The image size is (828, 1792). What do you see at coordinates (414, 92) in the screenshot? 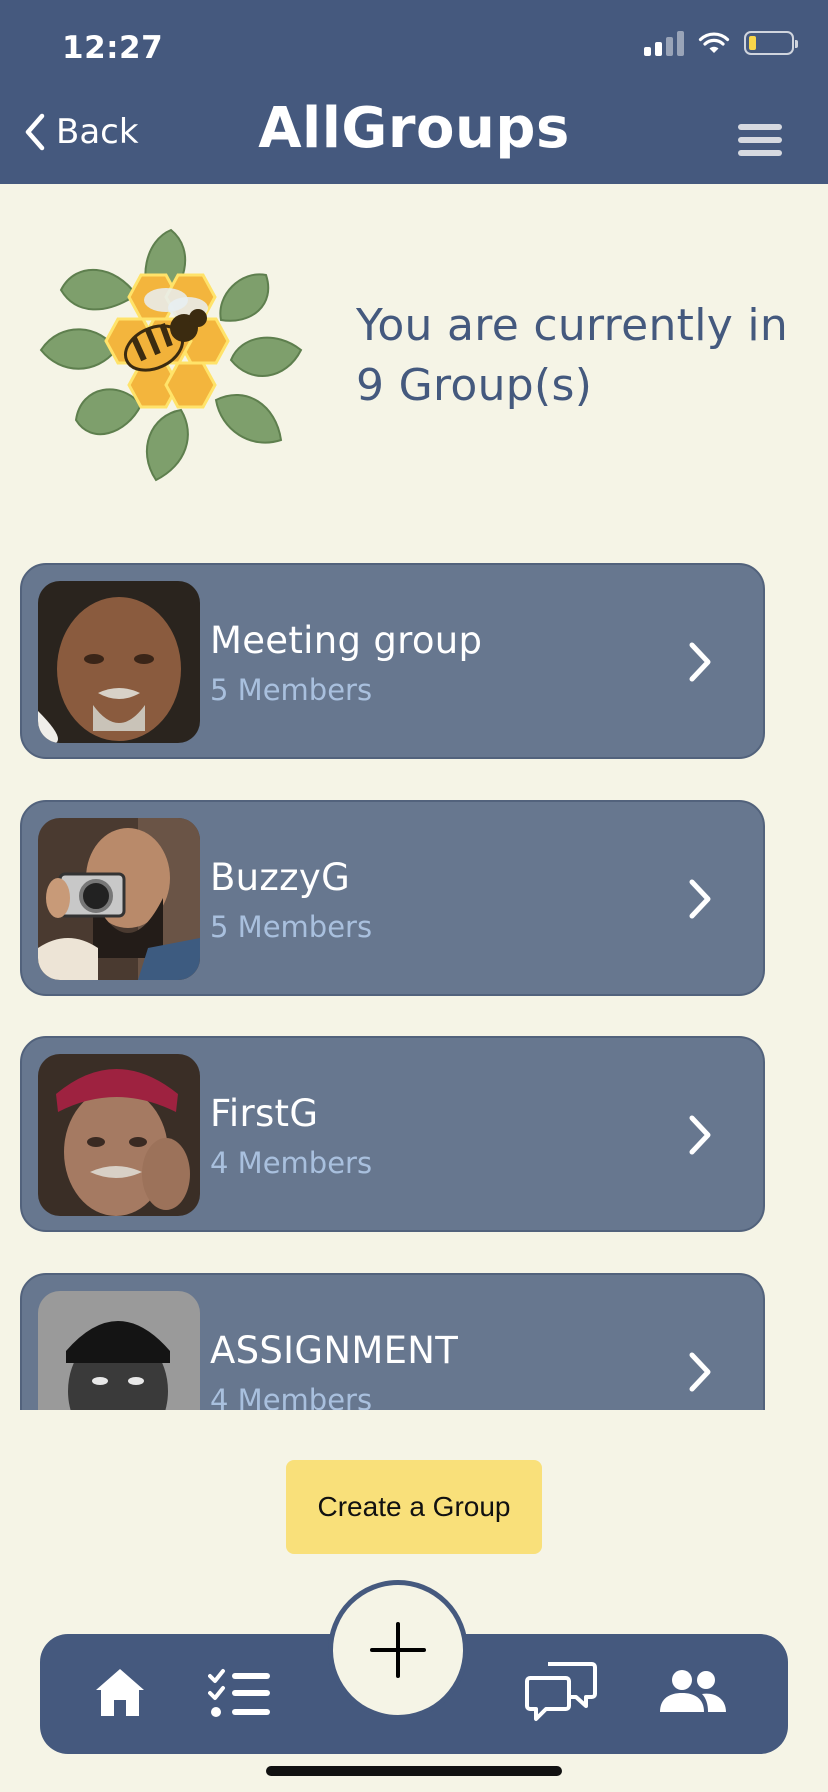
I see `app-header: 12:27 Back AllGroups` at bounding box center [414, 92].